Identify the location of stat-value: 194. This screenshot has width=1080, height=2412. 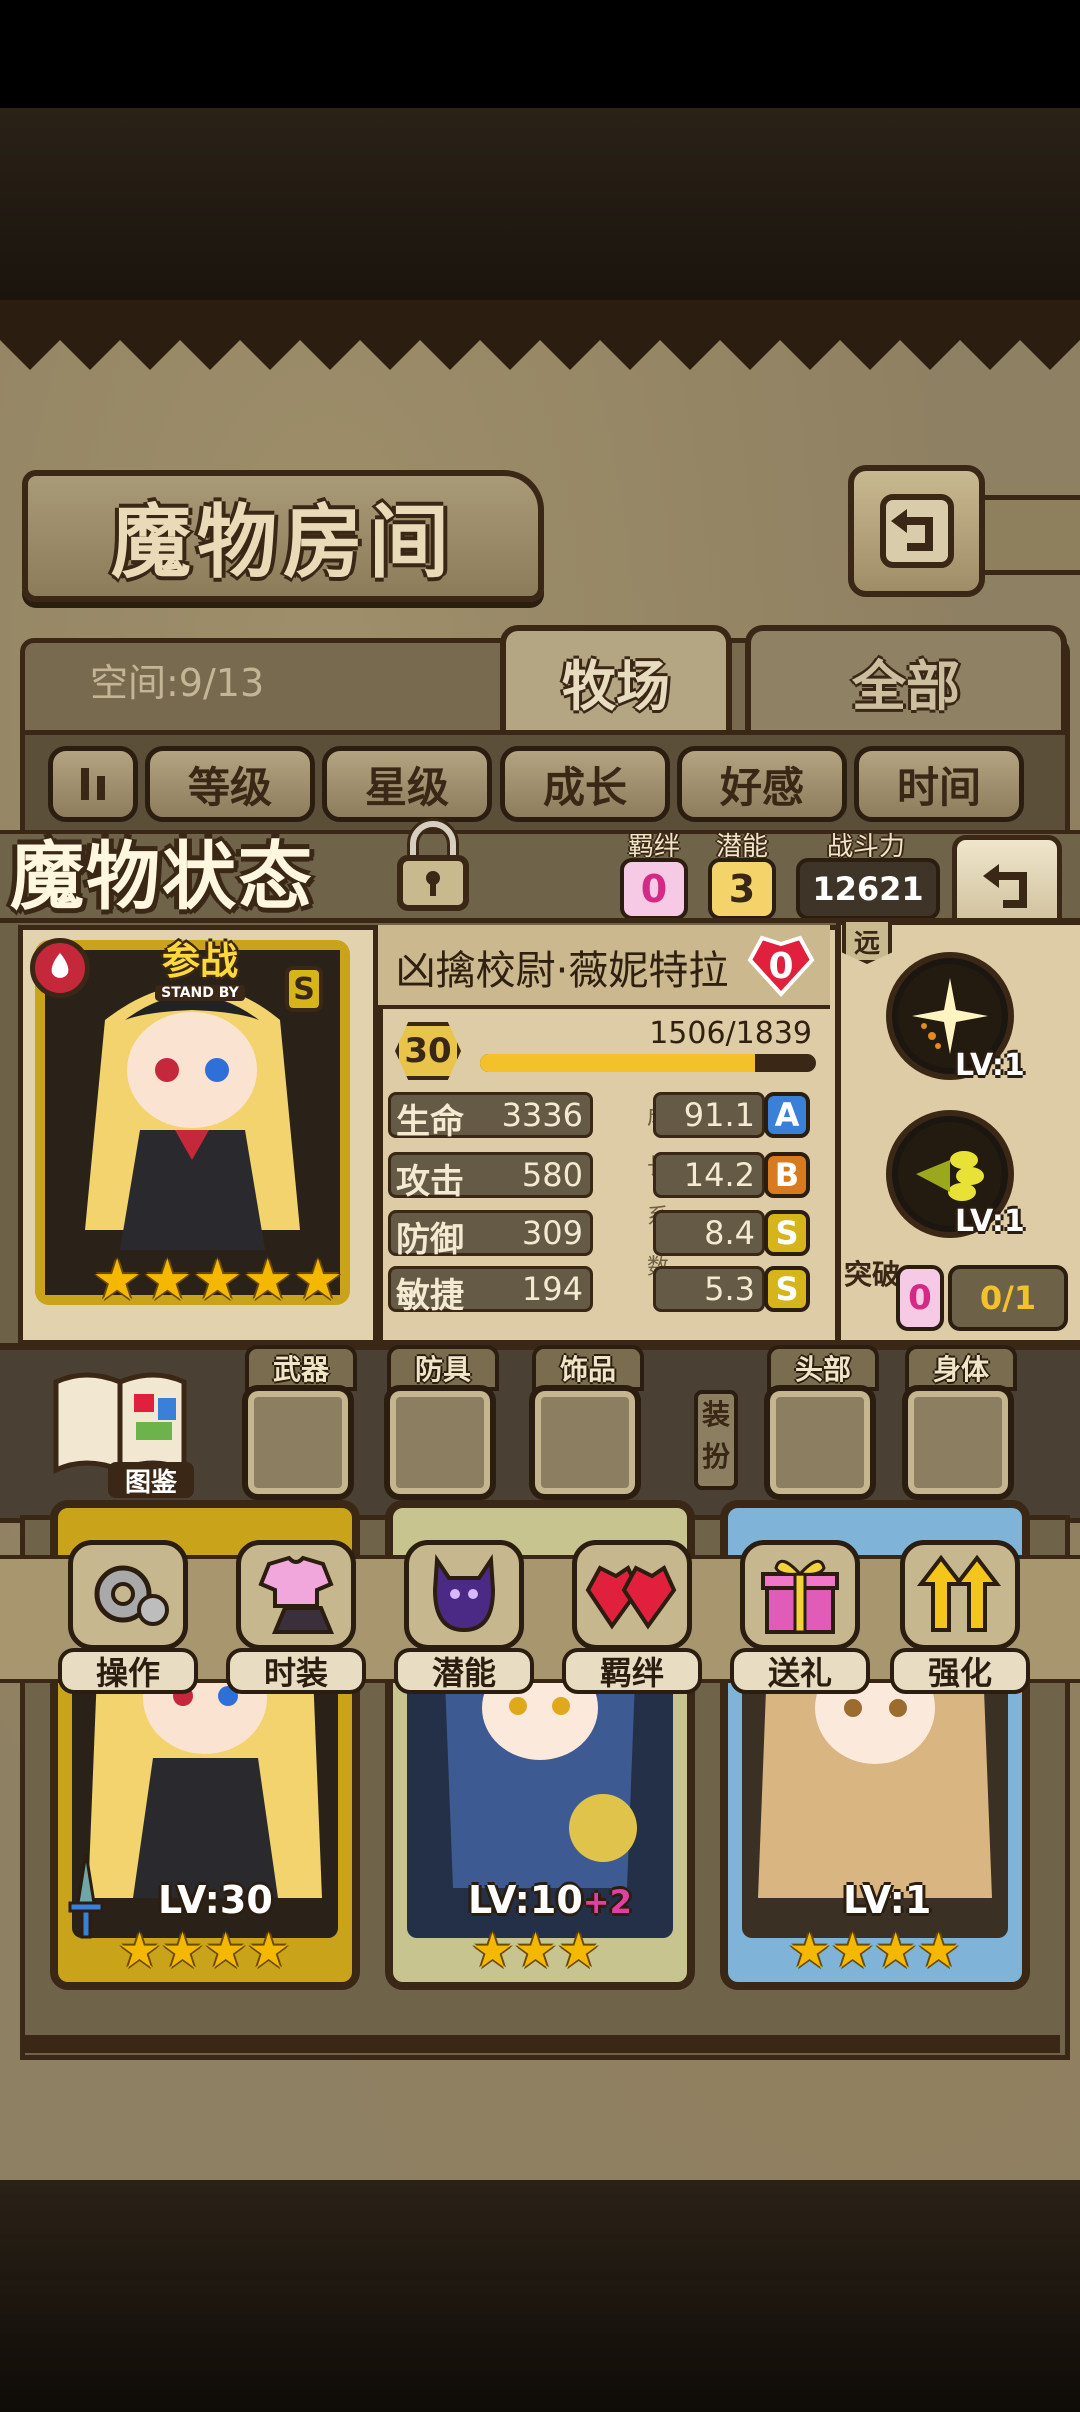
(552, 1289).